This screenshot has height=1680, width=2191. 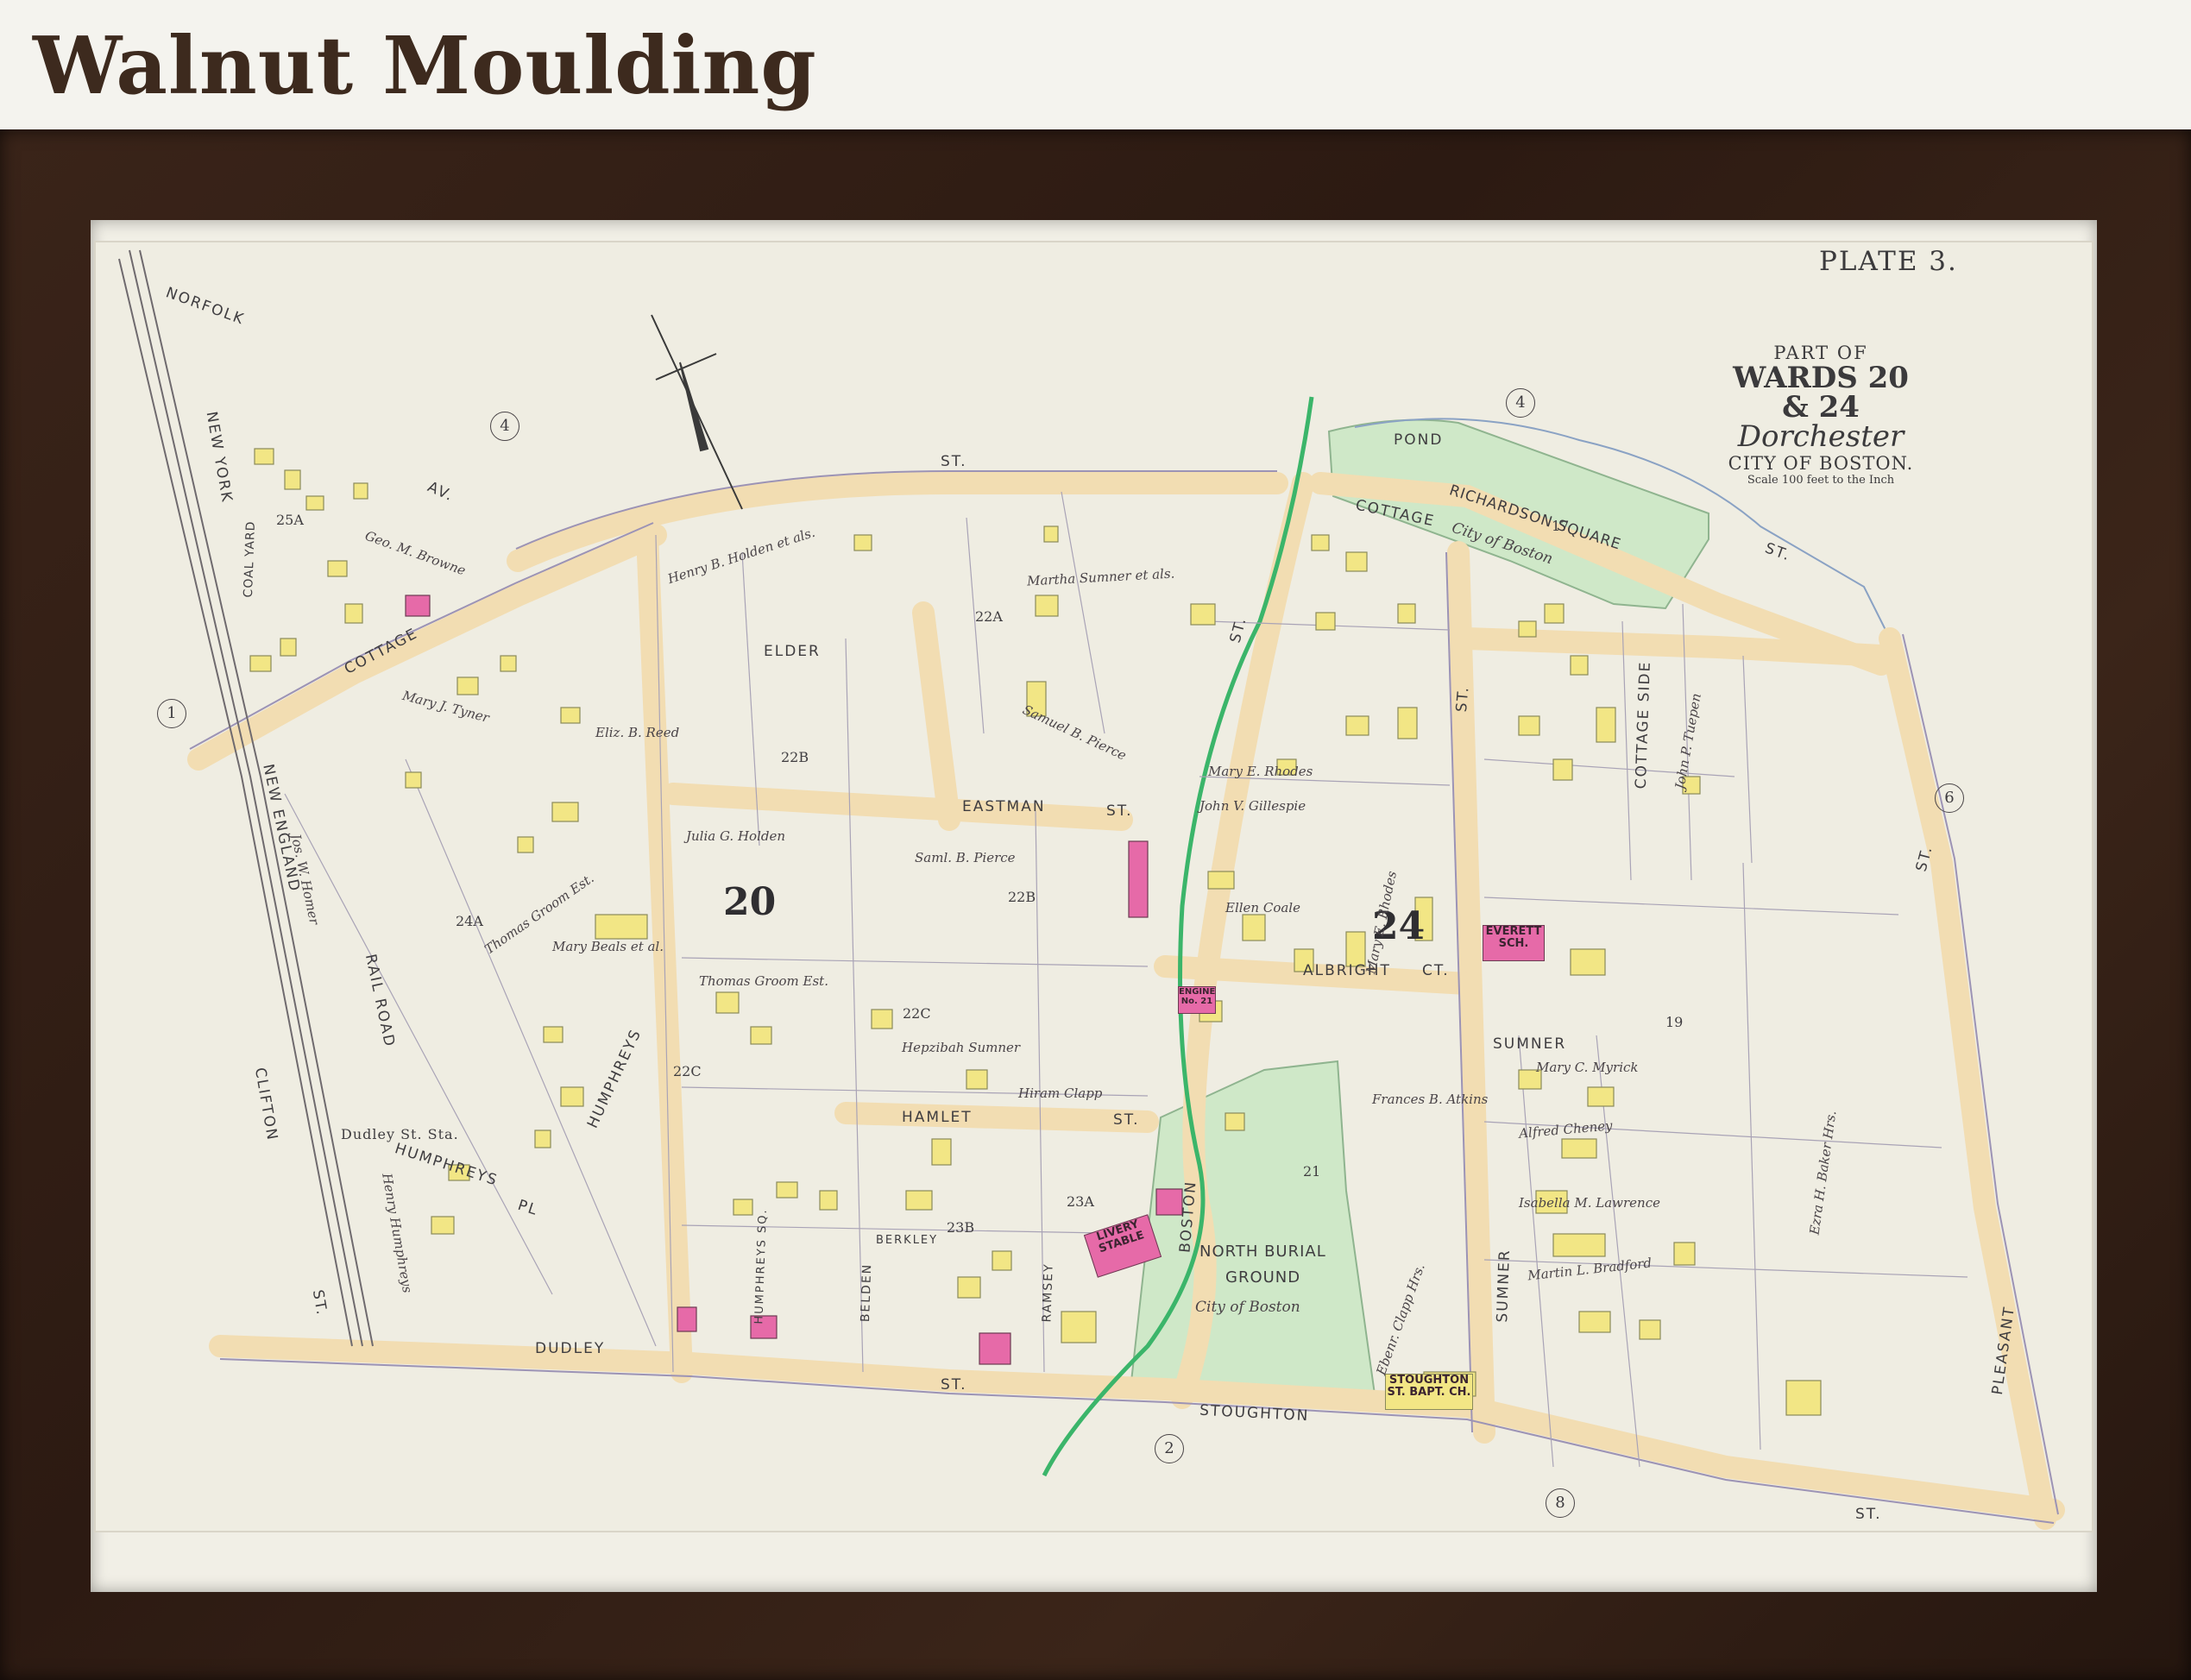 What do you see at coordinates (750, 902) in the screenshot?
I see `ward-20-label: 20` at bounding box center [750, 902].